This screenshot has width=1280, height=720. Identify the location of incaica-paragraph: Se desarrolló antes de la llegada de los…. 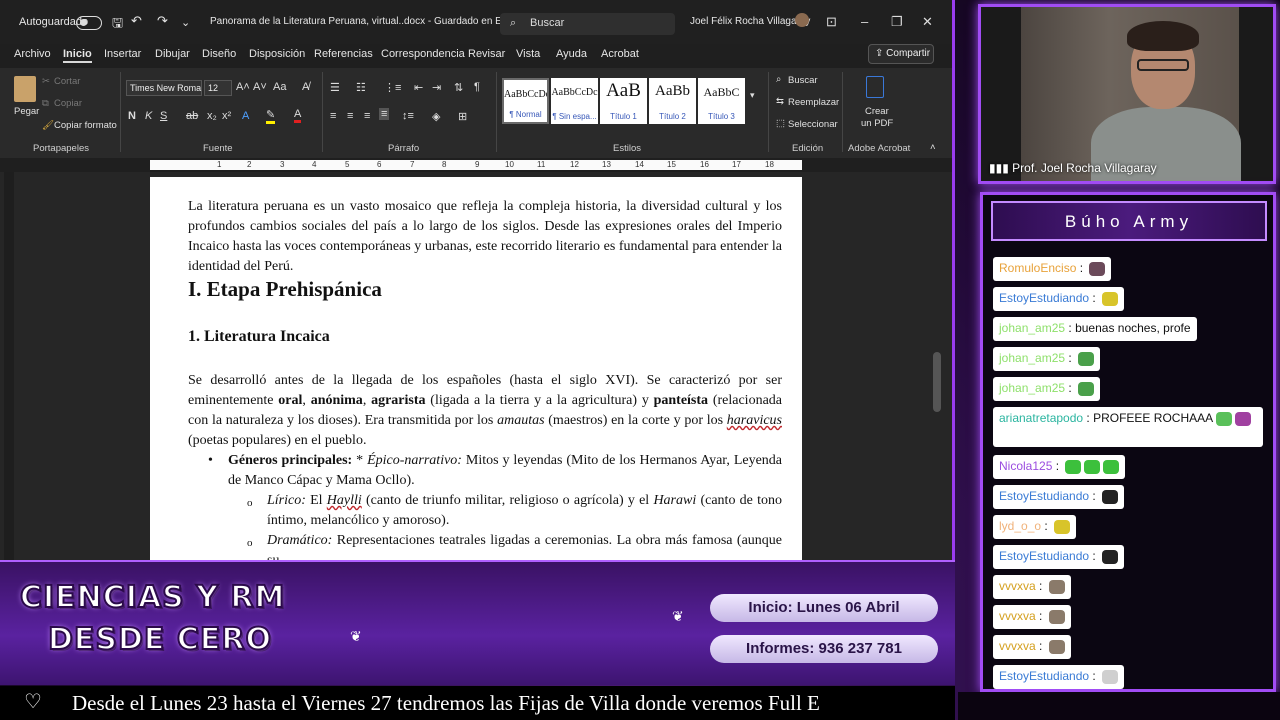
(485, 411).